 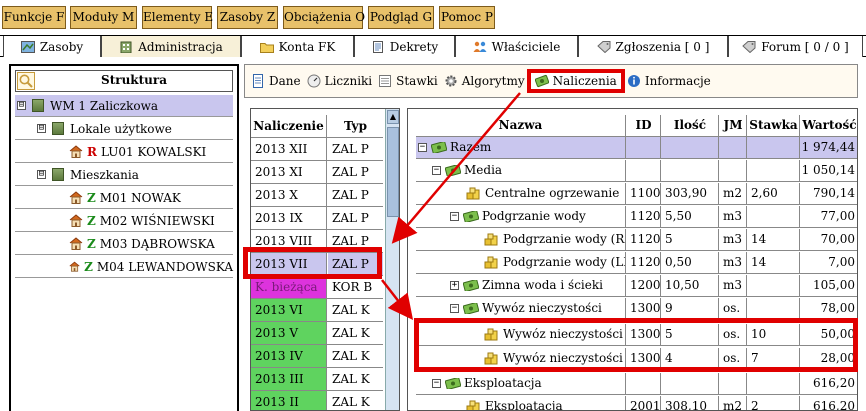 What do you see at coordinates (34, 17) in the screenshot?
I see `menu-funkcje: Funkcje F` at bounding box center [34, 17].